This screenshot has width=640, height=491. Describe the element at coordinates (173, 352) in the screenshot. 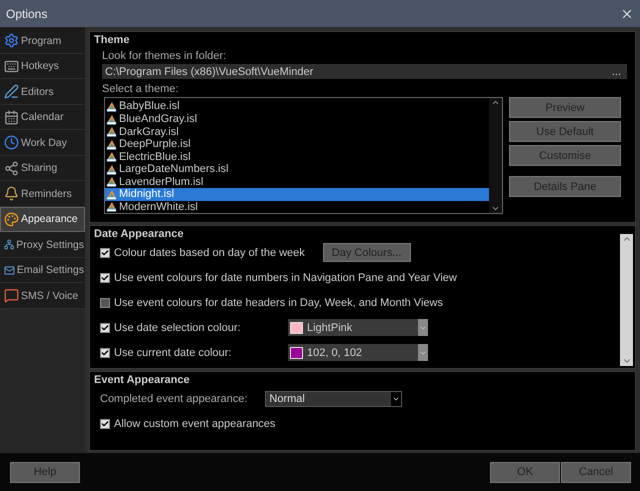

I see `option-label: Use current date colour:` at that location.